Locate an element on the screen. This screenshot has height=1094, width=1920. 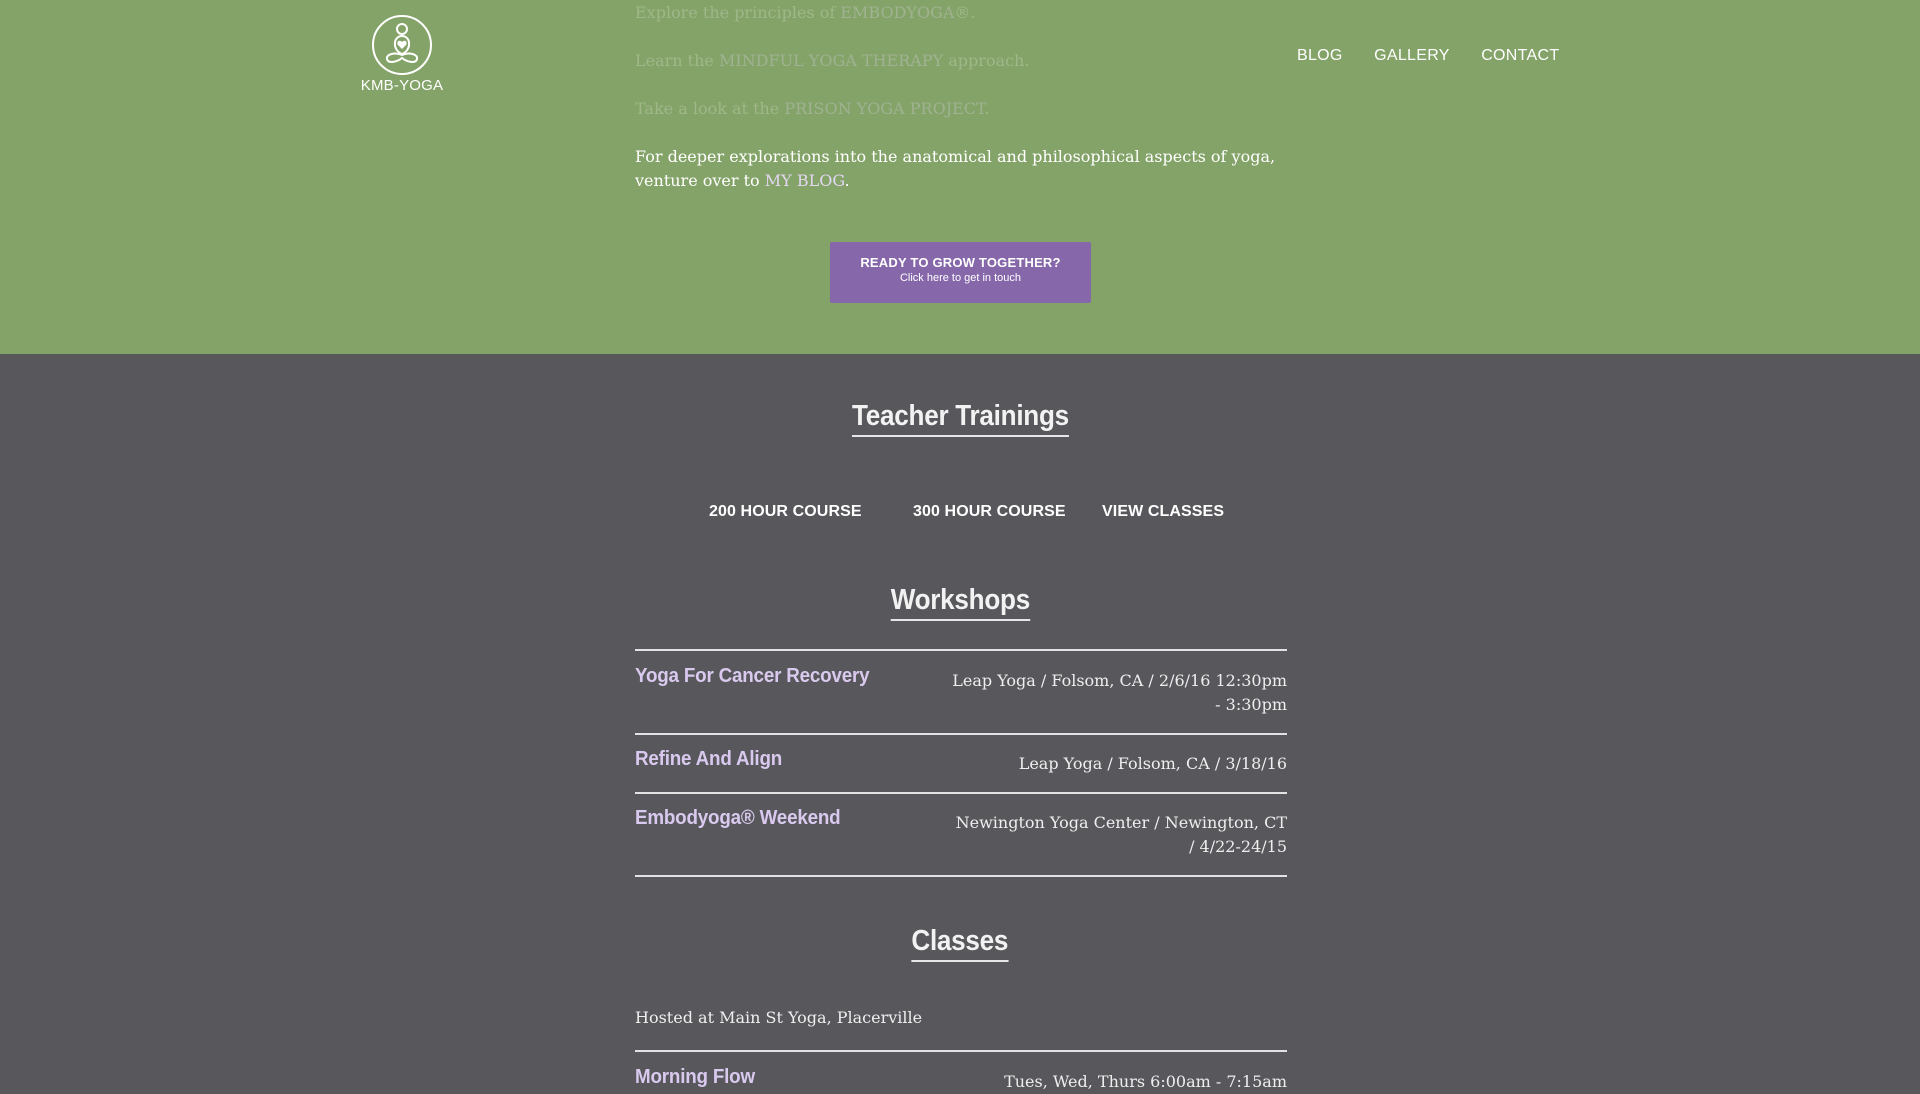
hero-line-embodyoga: Explore the principles of EMBODYOGA®. is located at coordinates (805, 12).